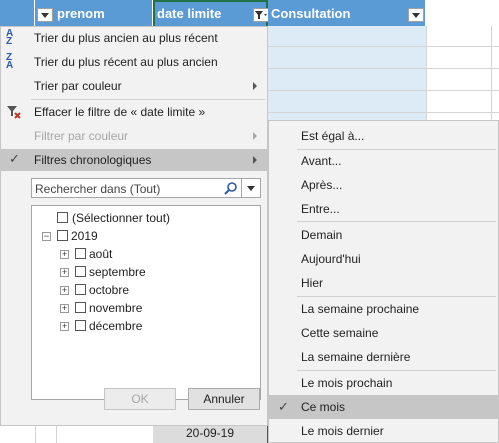 This screenshot has height=443, width=499. What do you see at coordinates (347, 73) in the screenshot?
I see `consultation-cells` at bounding box center [347, 73].